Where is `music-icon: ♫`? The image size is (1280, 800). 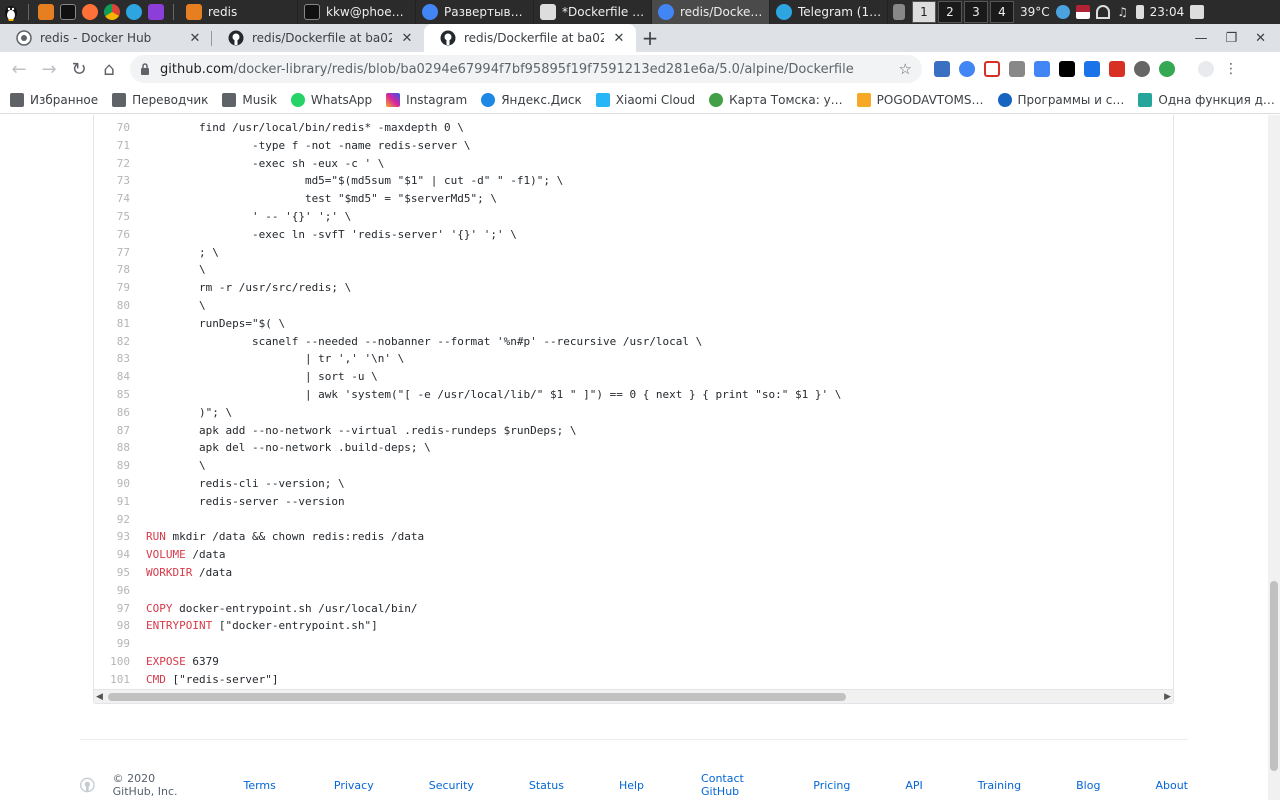
music-icon: ♫ is located at coordinates (1123, 12).